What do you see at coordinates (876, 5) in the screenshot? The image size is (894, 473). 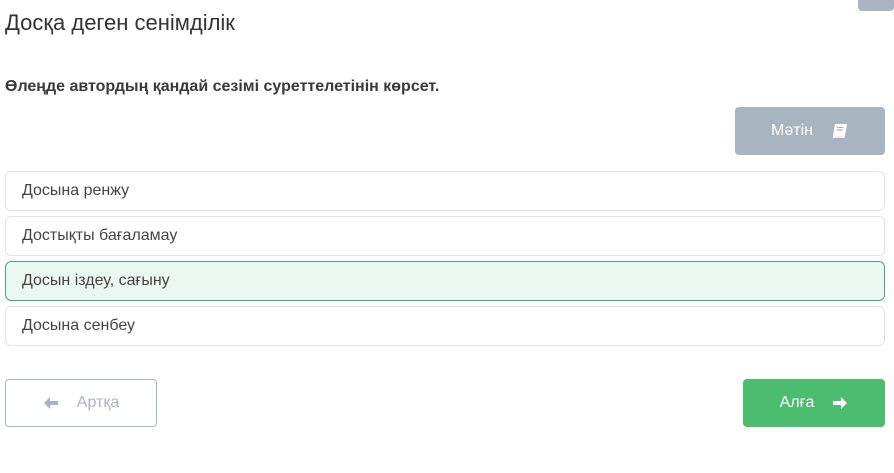 I see `top-corner-button` at bounding box center [876, 5].